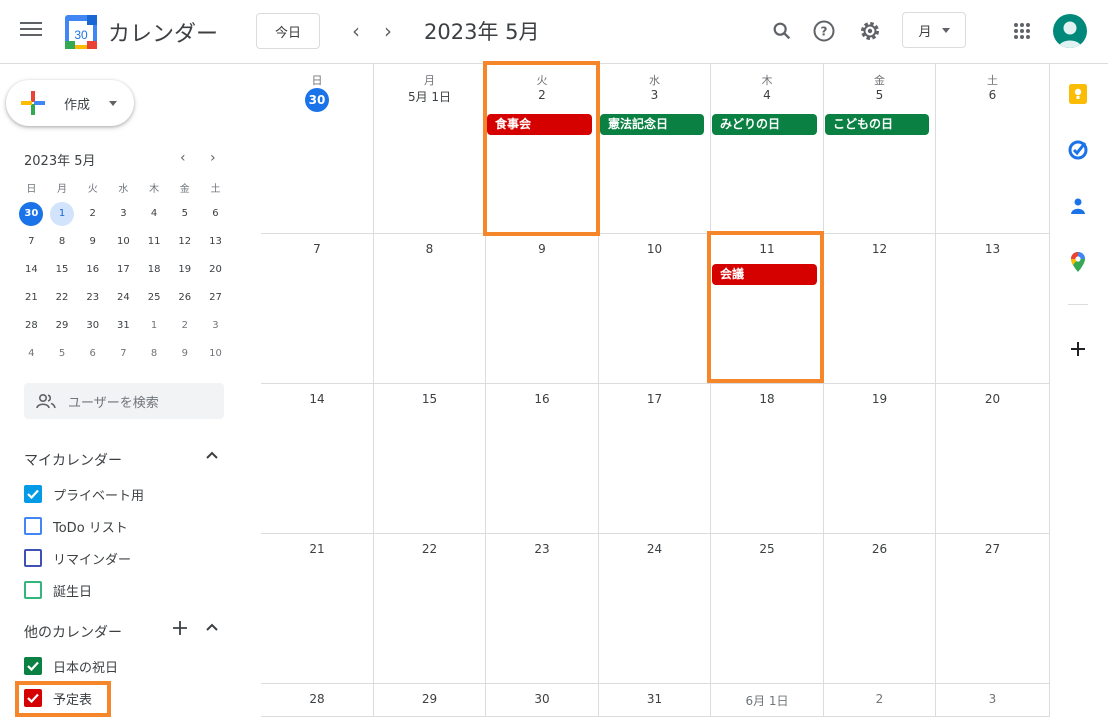 The image size is (1108, 717). Describe the element at coordinates (215, 270) in the screenshot. I see `mini-day: 20` at that location.